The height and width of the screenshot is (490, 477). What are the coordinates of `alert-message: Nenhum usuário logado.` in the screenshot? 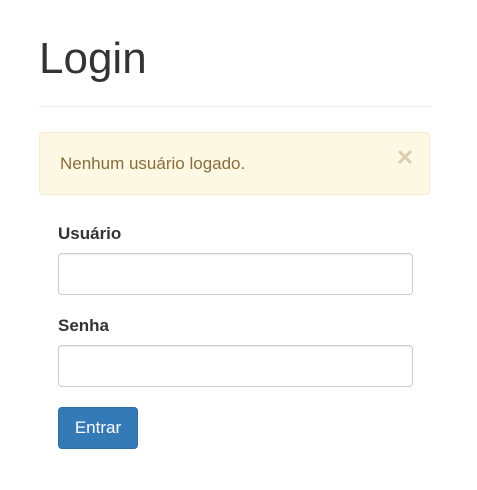 It's located at (153, 163).